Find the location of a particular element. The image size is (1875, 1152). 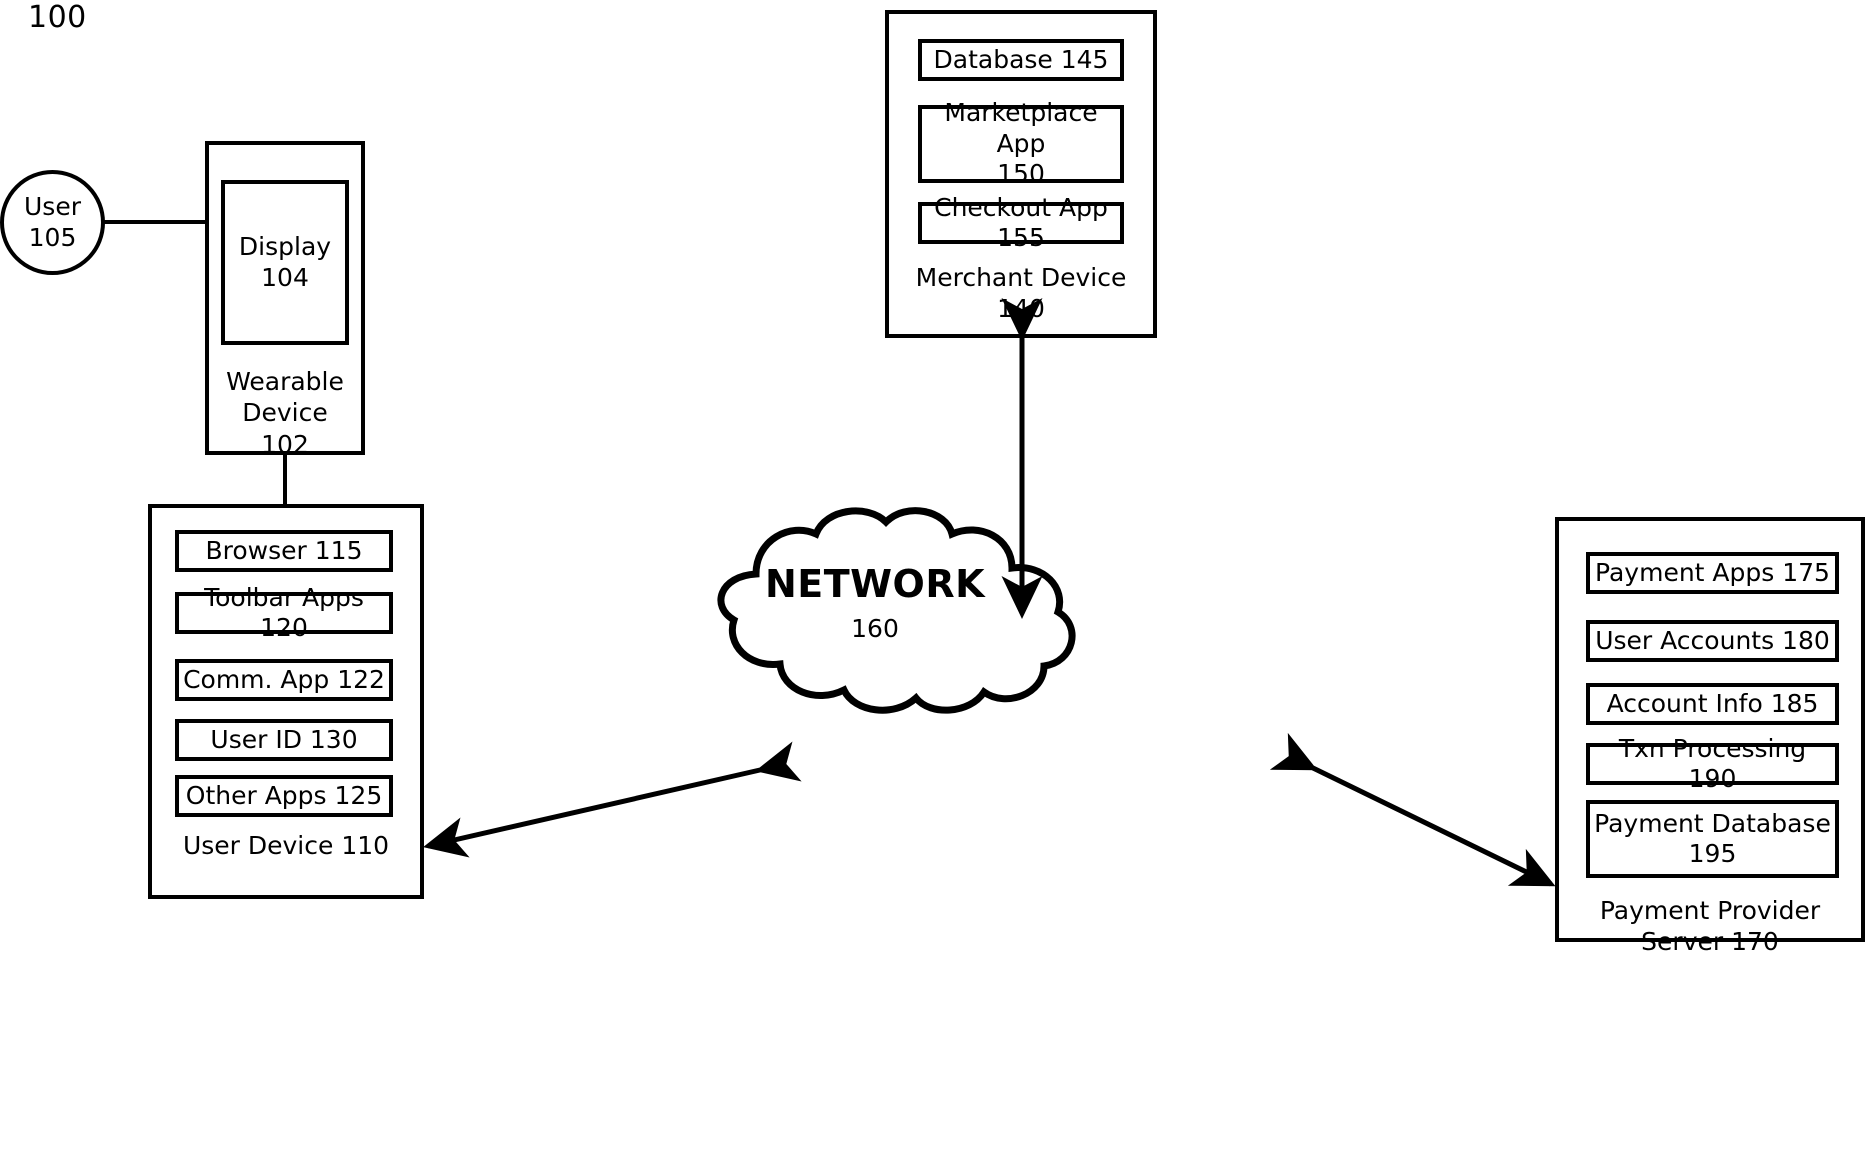

payment-server-component-txn-processing: Txn Processing 190 is located at coordinates (1712, 763).